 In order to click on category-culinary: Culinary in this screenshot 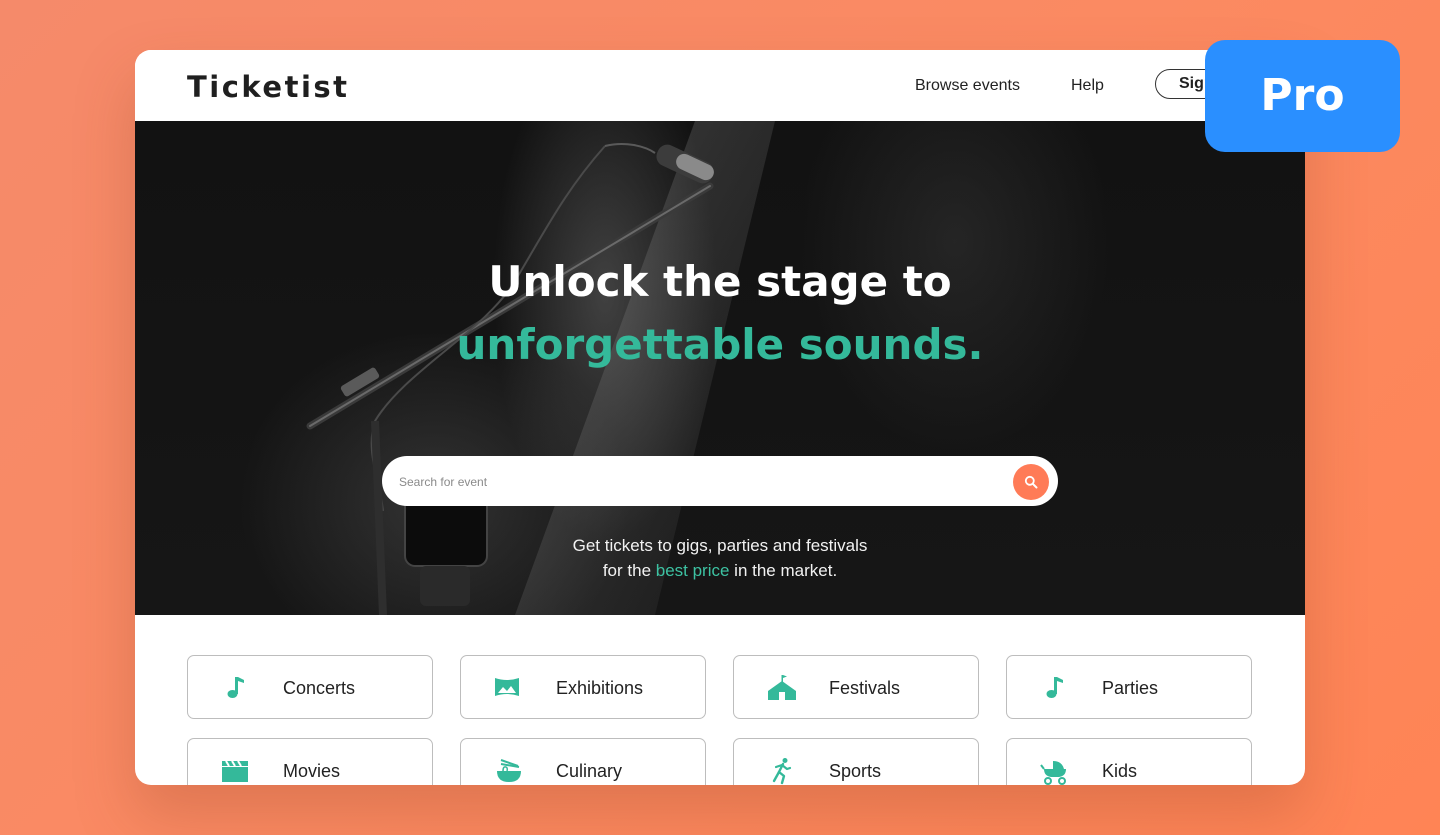, I will do `click(583, 761)`.